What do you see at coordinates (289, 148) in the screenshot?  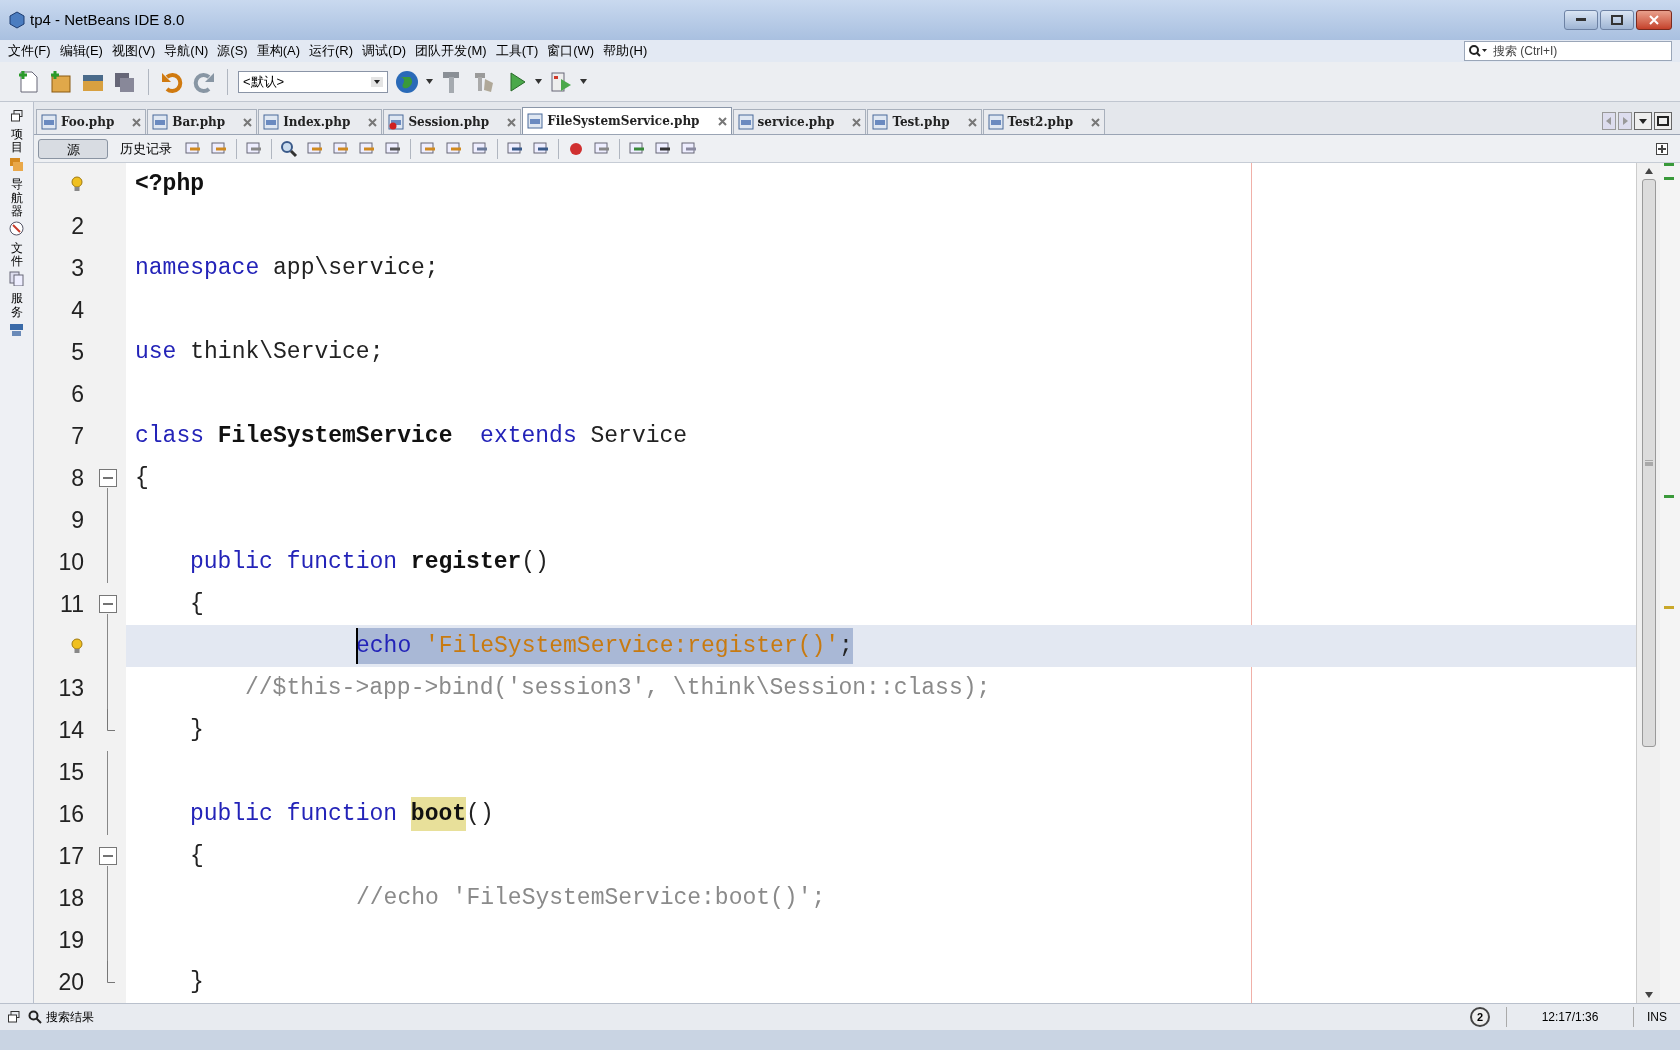 I see `find-icon` at bounding box center [289, 148].